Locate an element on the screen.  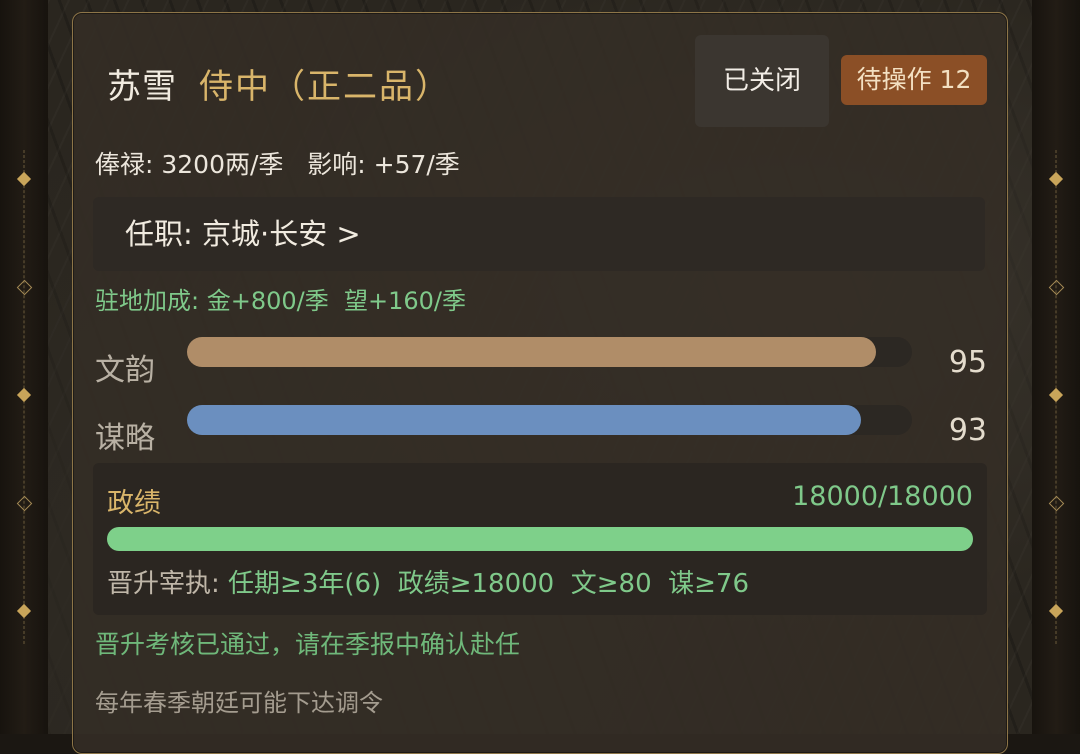
post-location-row: 任职: 京城·长安 > is located at coordinates (539, 234).